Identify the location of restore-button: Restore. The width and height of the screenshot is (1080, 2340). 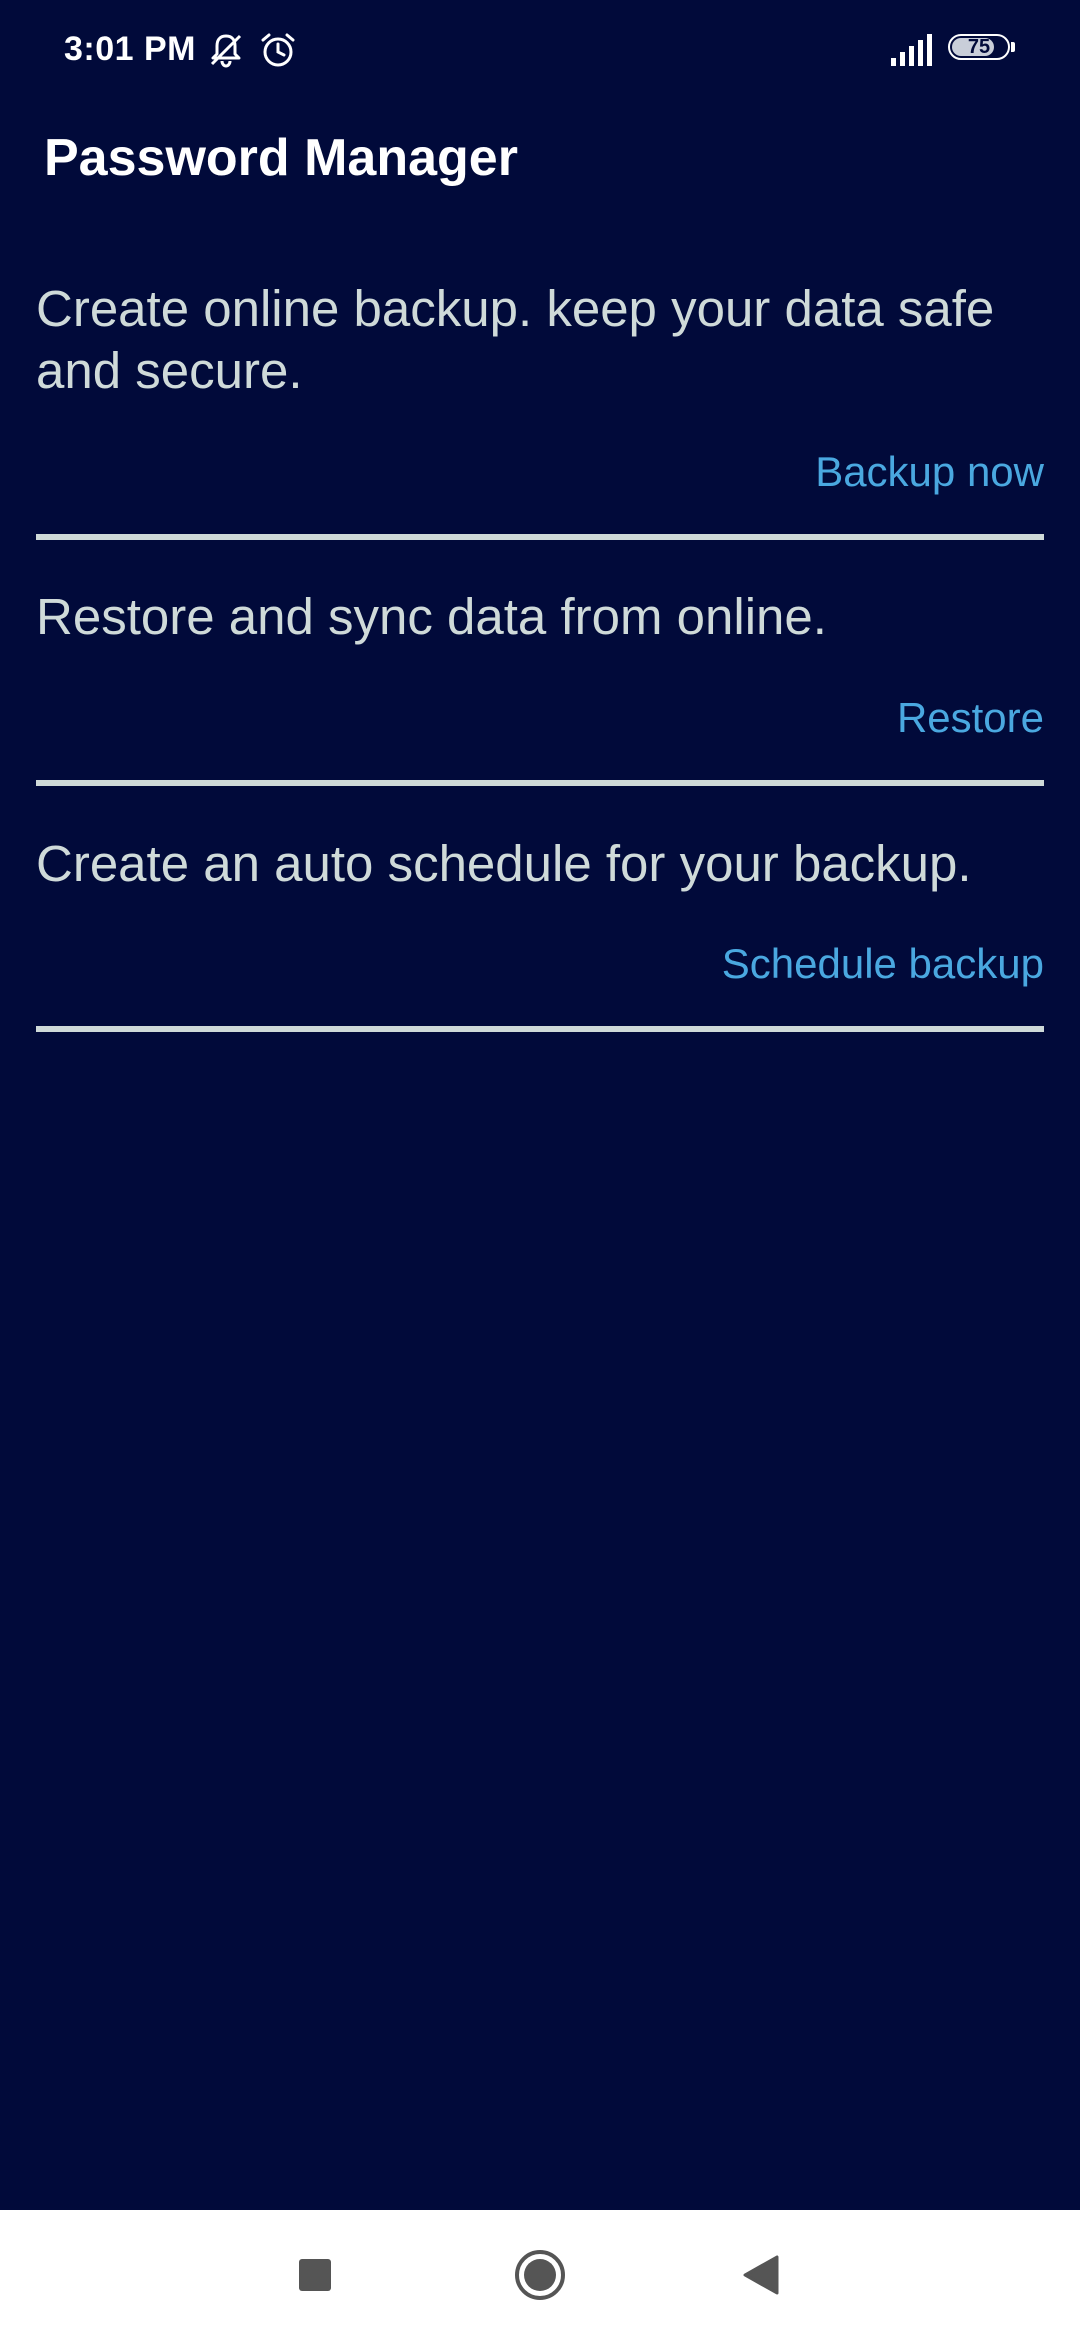
(970, 718).